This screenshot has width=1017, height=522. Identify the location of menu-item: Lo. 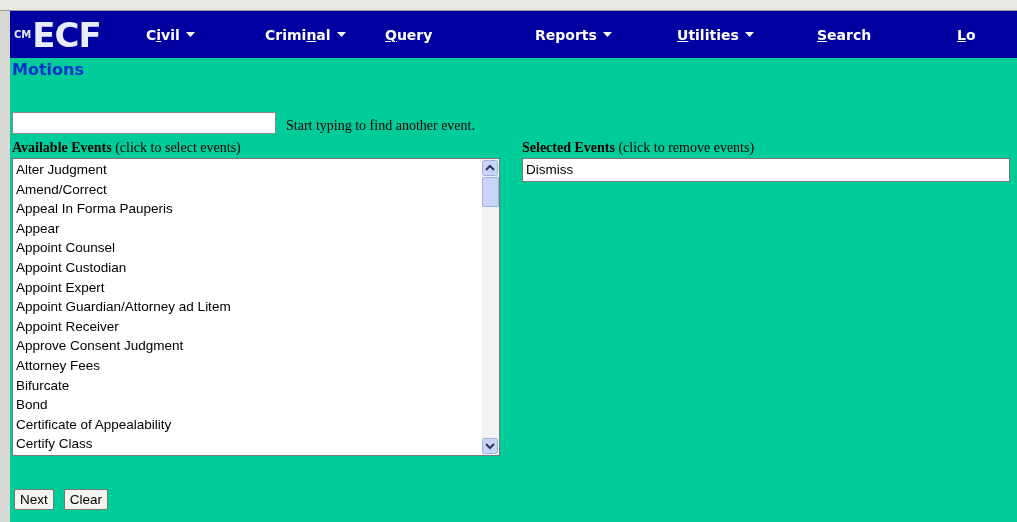
(987, 34).